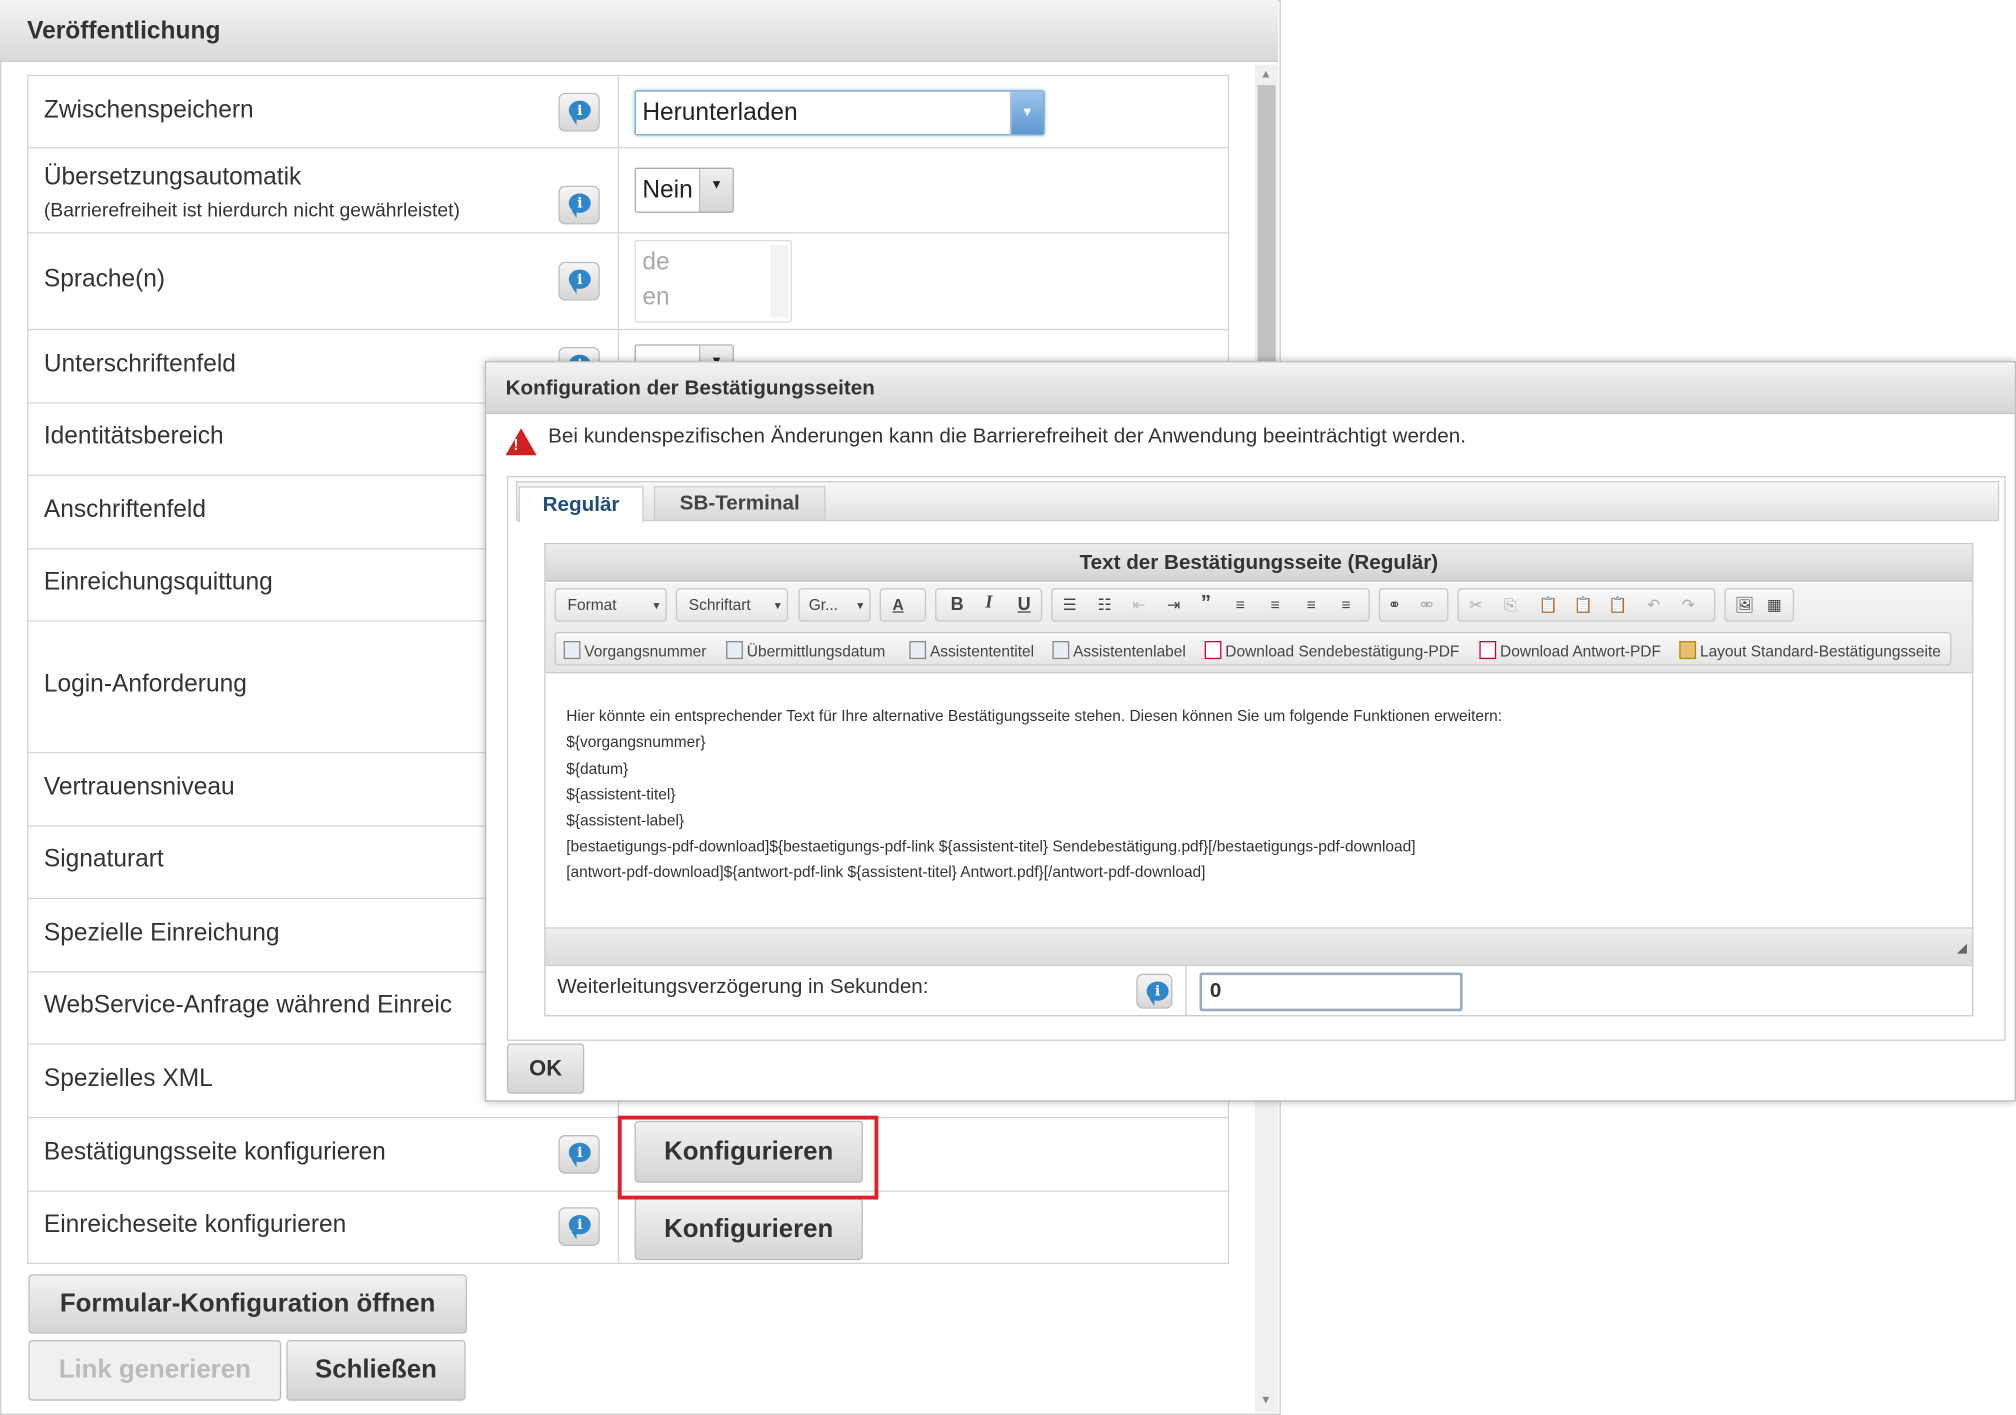  What do you see at coordinates (834, 605) in the screenshot?
I see `size-dropdown: Gr... ▼` at bounding box center [834, 605].